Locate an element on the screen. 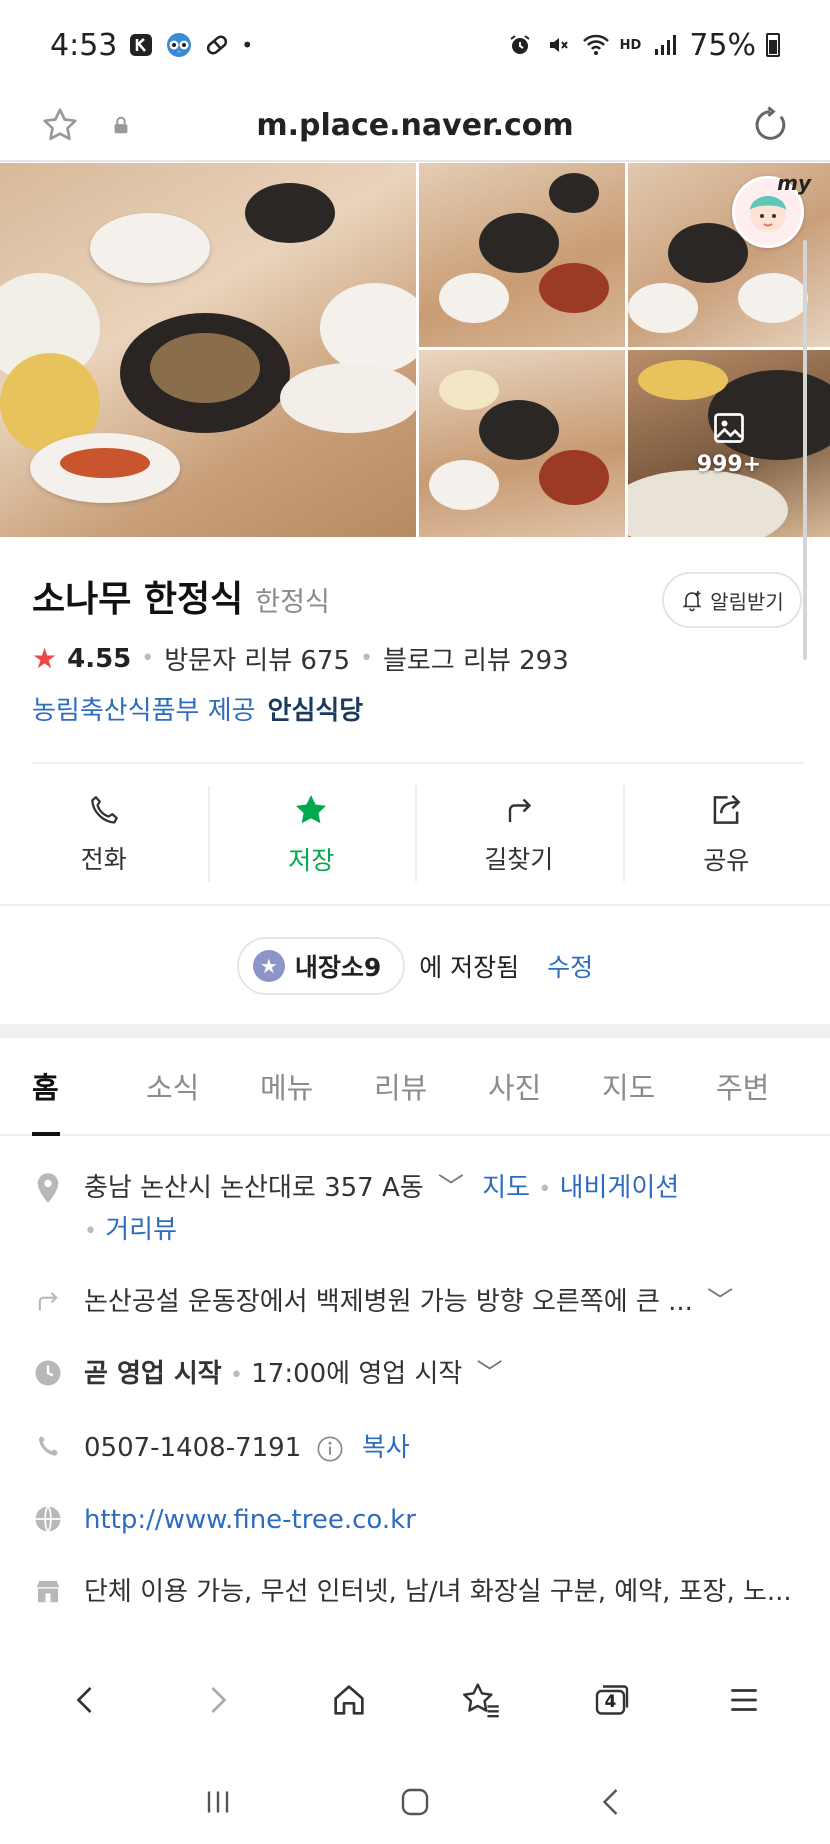 The width and height of the screenshot is (830, 1844). copy-link: 복사 is located at coordinates (386, 1448).